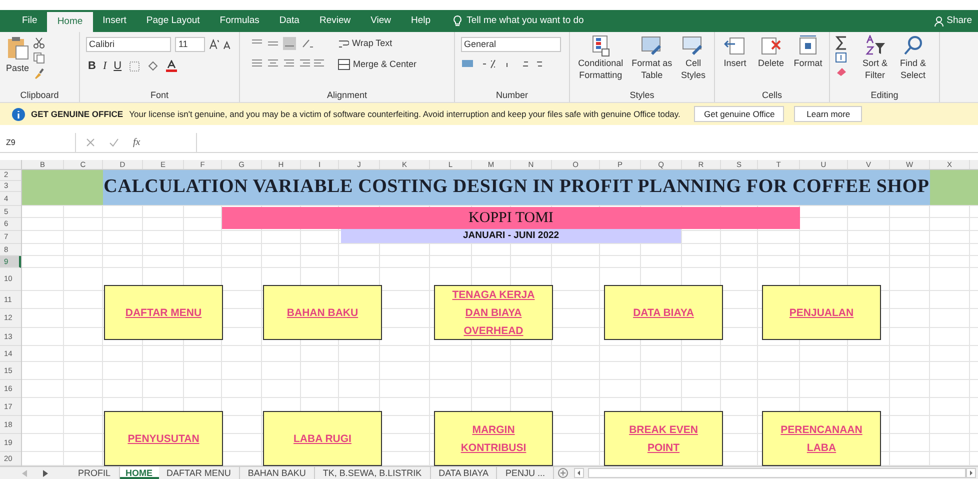 The width and height of the screenshot is (978, 479). Describe the element at coordinates (735, 46) in the screenshot. I see `insert-cells-icon` at that location.